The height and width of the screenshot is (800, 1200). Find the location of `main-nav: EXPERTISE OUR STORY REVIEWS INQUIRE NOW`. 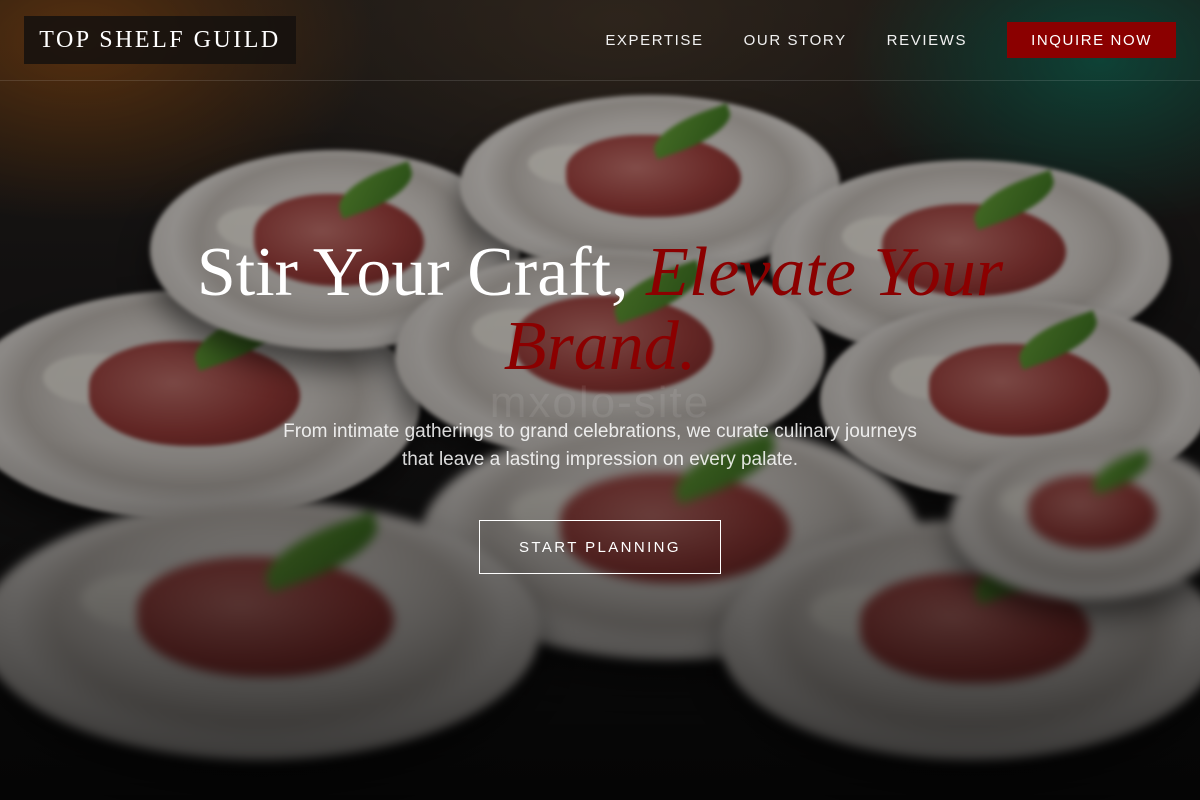

main-nav: EXPERTISE OUR STORY REVIEWS INQUIRE NOW is located at coordinates (890, 40).